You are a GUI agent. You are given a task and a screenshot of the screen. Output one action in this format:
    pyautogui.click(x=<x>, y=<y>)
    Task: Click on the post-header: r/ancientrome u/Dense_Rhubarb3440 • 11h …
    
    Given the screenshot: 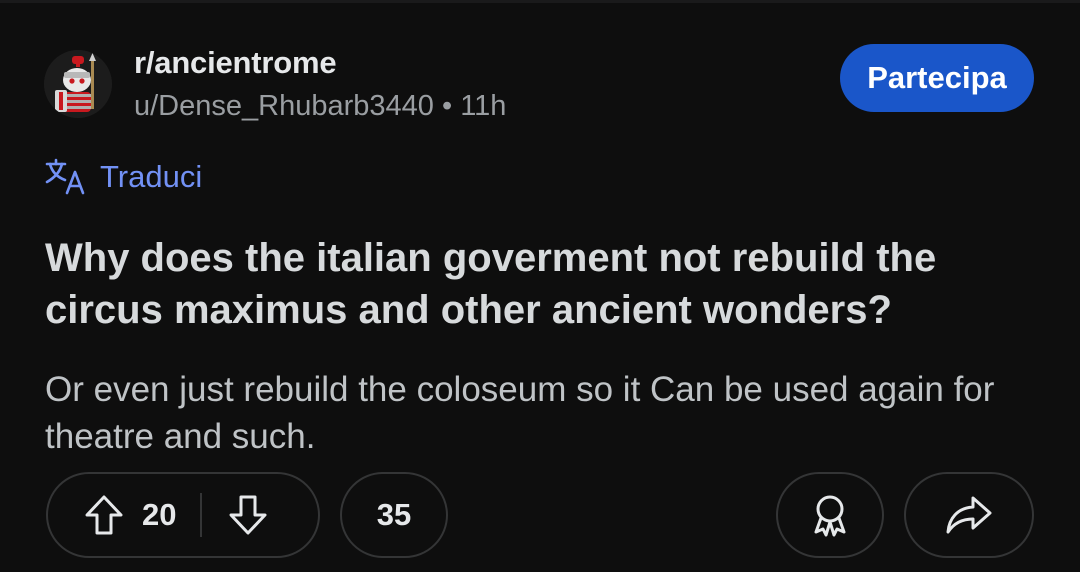 What is the action you would take?
    pyautogui.click(x=540, y=85)
    